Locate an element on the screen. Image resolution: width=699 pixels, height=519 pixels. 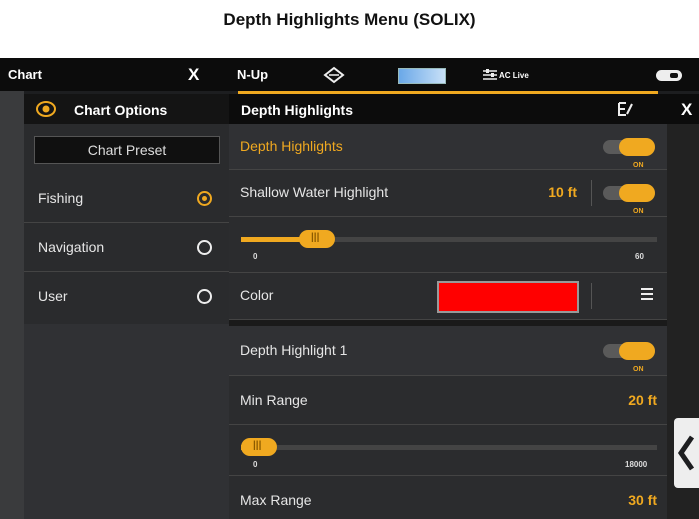
chevron-left-icon is located at coordinates (686, 453).